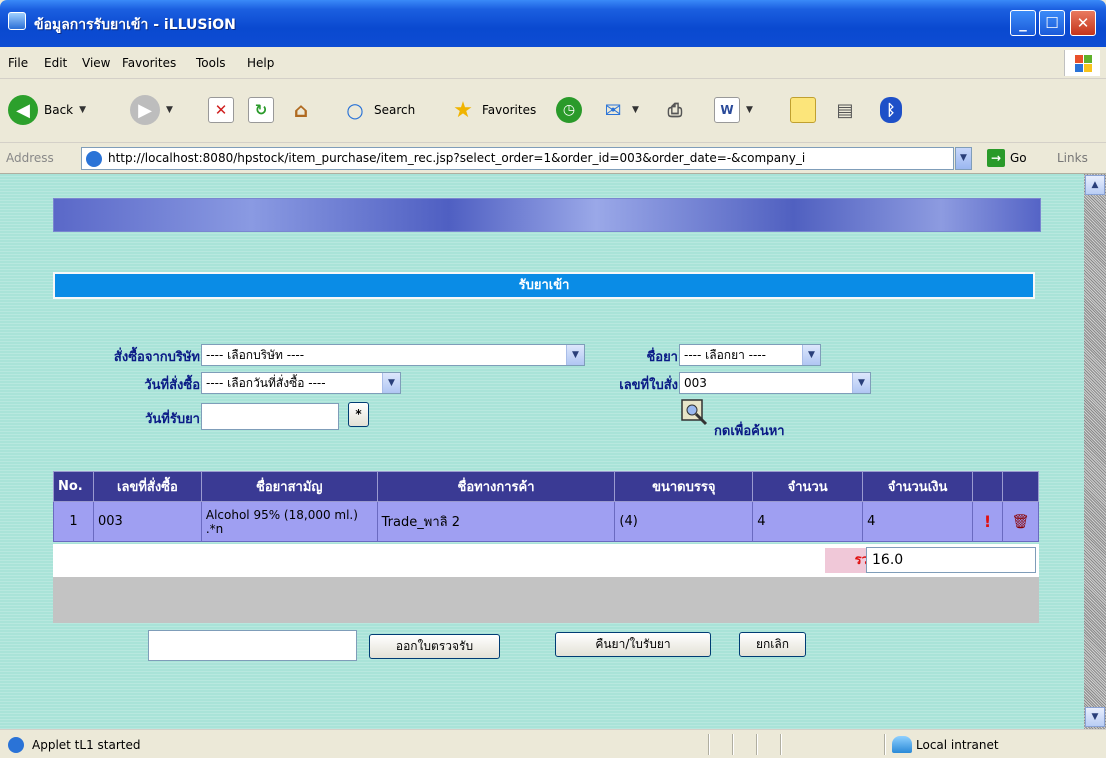 The width and height of the screenshot is (1106, 758). I want to click on print-button: ⎙, so click(675, 110).